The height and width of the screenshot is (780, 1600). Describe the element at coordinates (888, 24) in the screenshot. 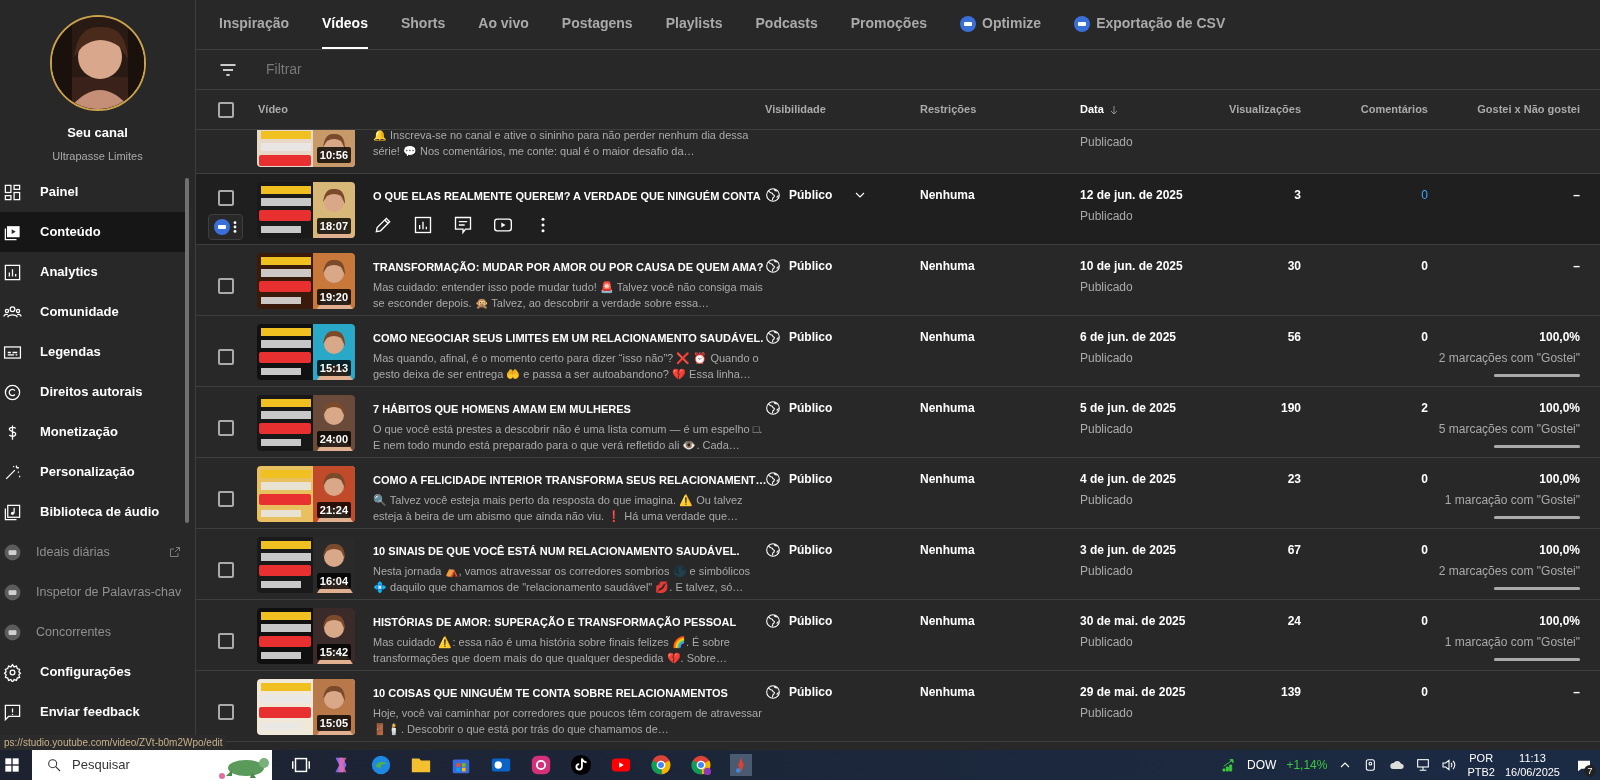

I see `tab: Promoções` at that location.